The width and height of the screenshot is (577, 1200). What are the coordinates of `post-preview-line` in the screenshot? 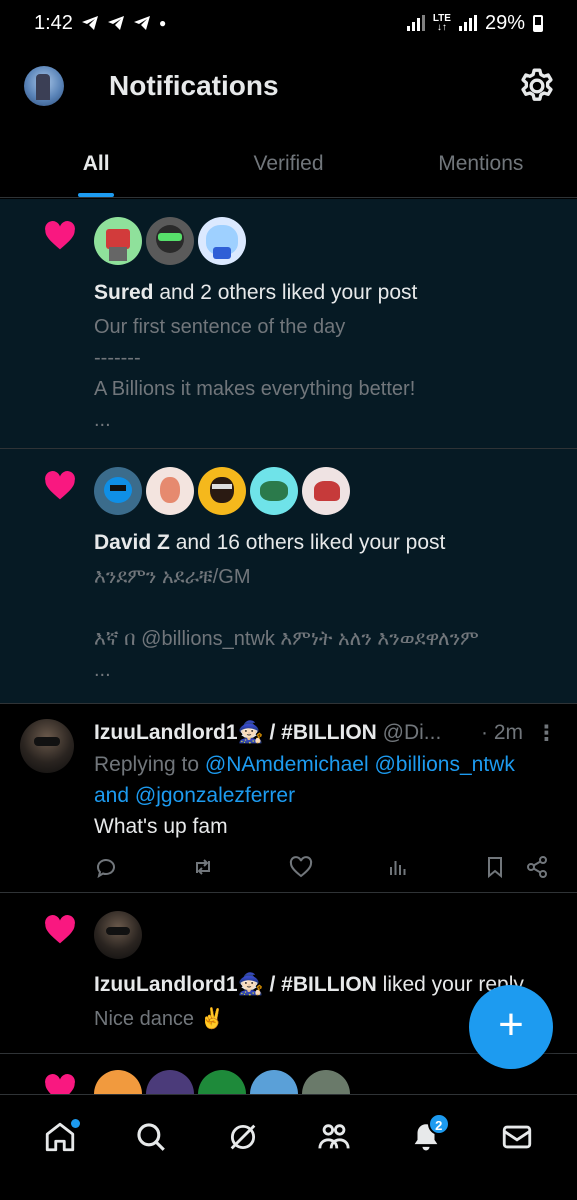 It's located at (325, 608).